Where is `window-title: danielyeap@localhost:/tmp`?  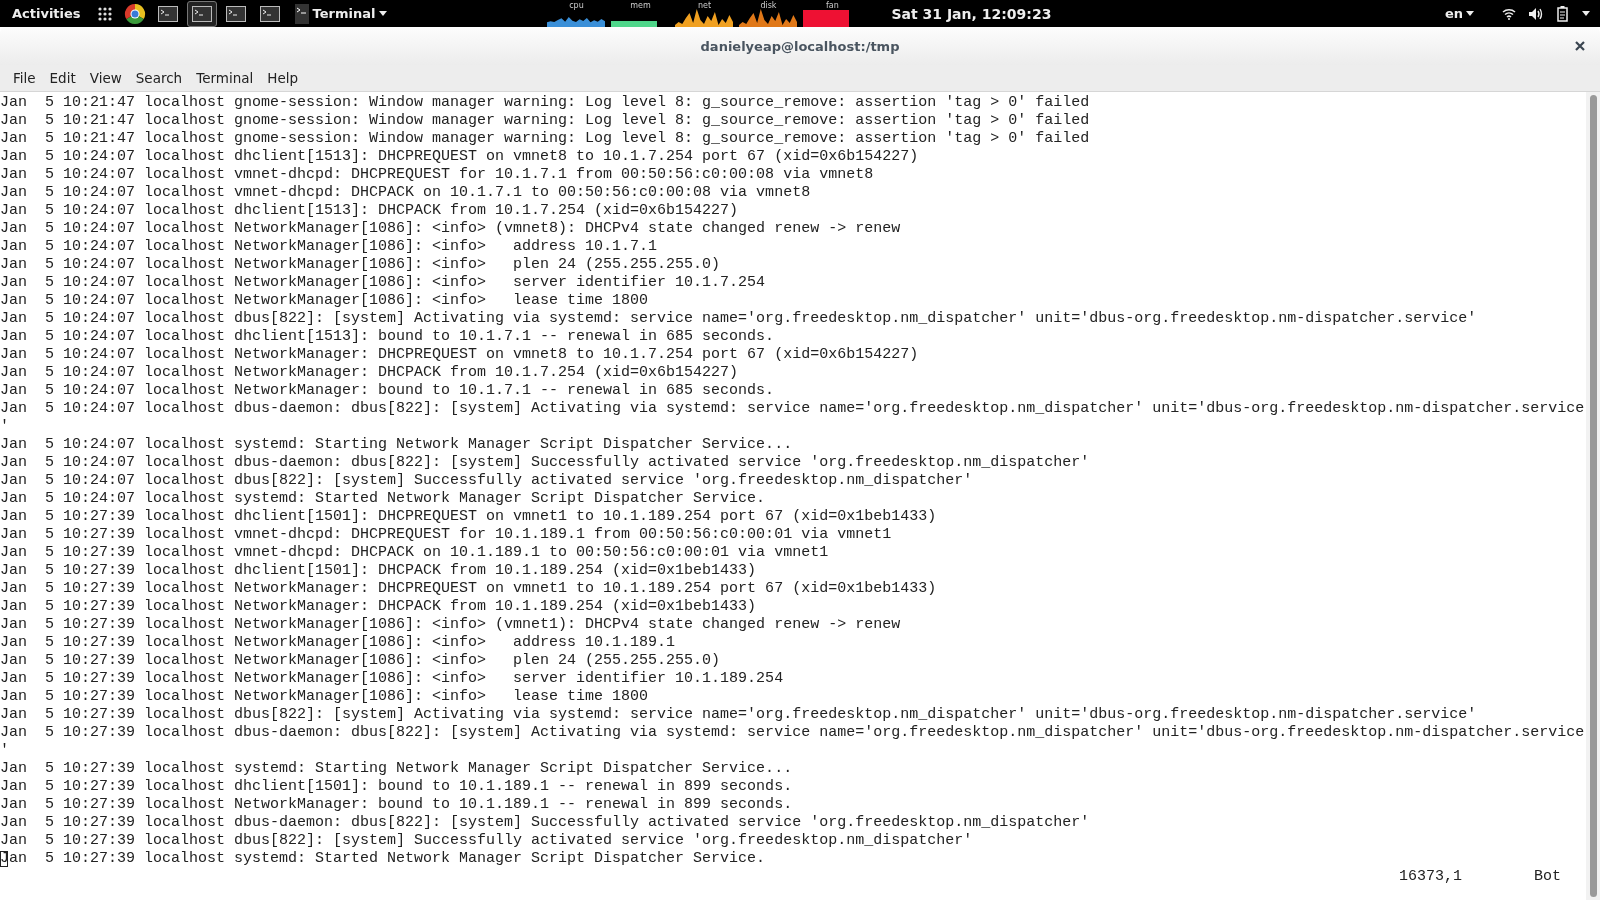
window-title: danielyeap@localhost:/tmp is located at coordinates (800, 46).